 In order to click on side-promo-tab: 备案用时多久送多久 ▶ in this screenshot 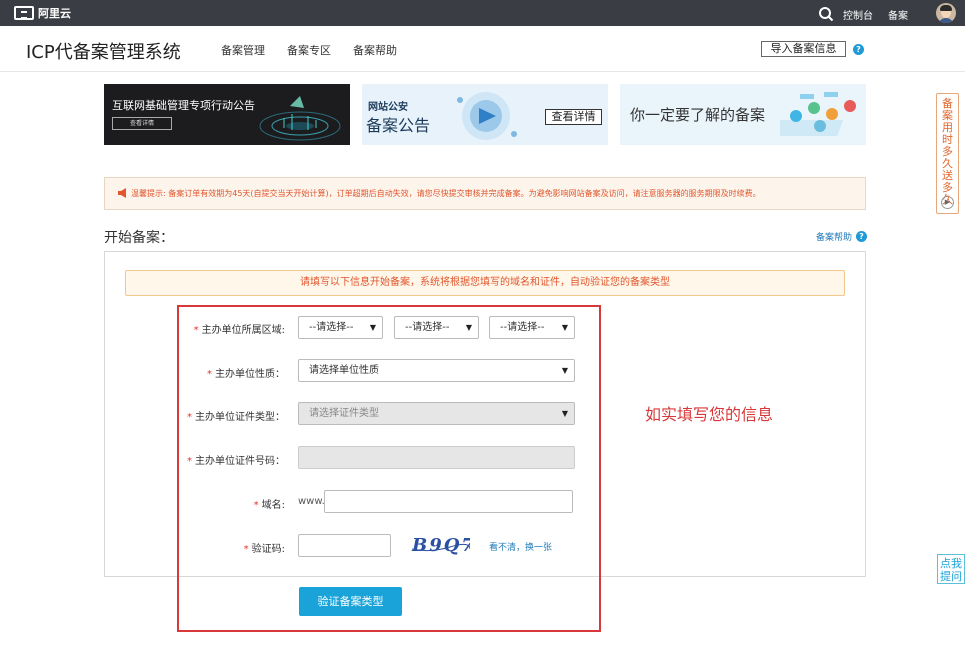, I will do `click(947, 153)`.